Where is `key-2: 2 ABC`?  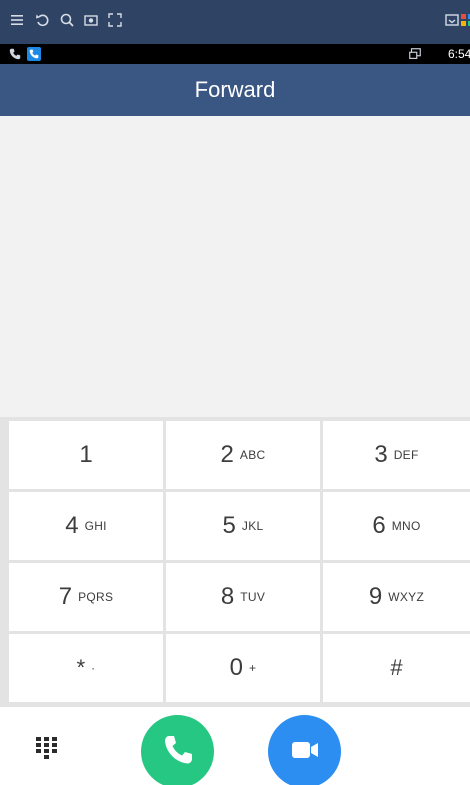 key-2: 2 ABC is located at coordinates (243, 455).